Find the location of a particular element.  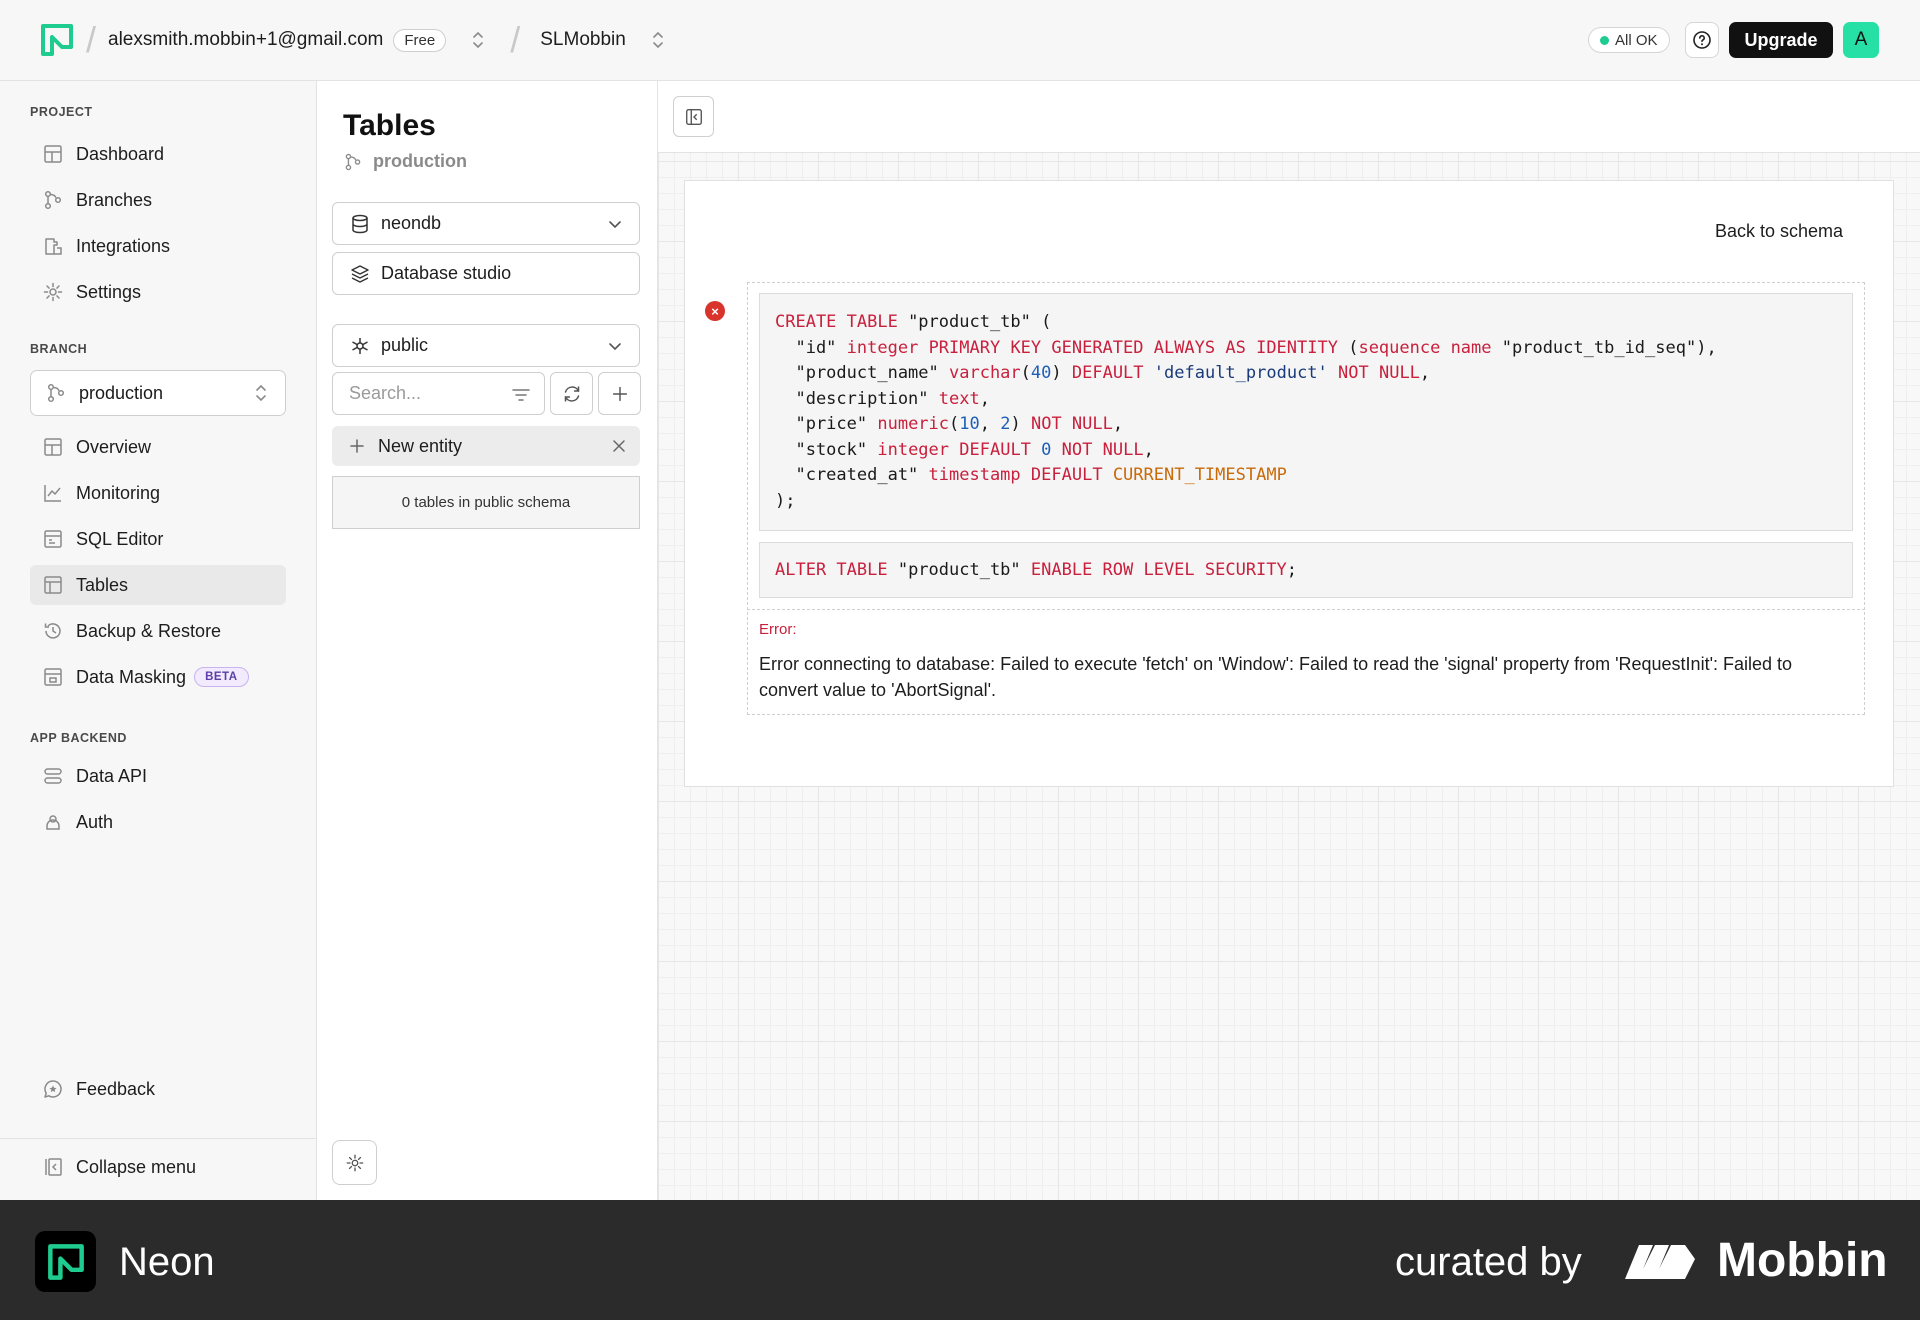

status-text: All OK is located at coordinates (1636, 40).